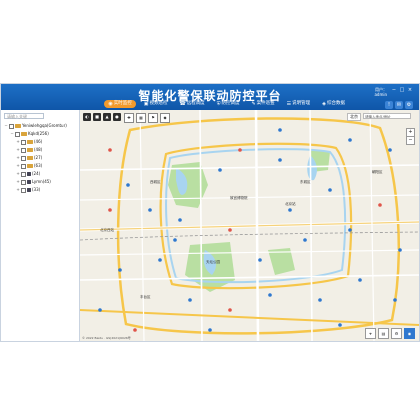 The height and width of the screenshot is (420, 420). What do you see at coordinates (141, 118) in the screenshot?
I see `map-tool-button-alt: ▦` at bounding box center [141, 118].